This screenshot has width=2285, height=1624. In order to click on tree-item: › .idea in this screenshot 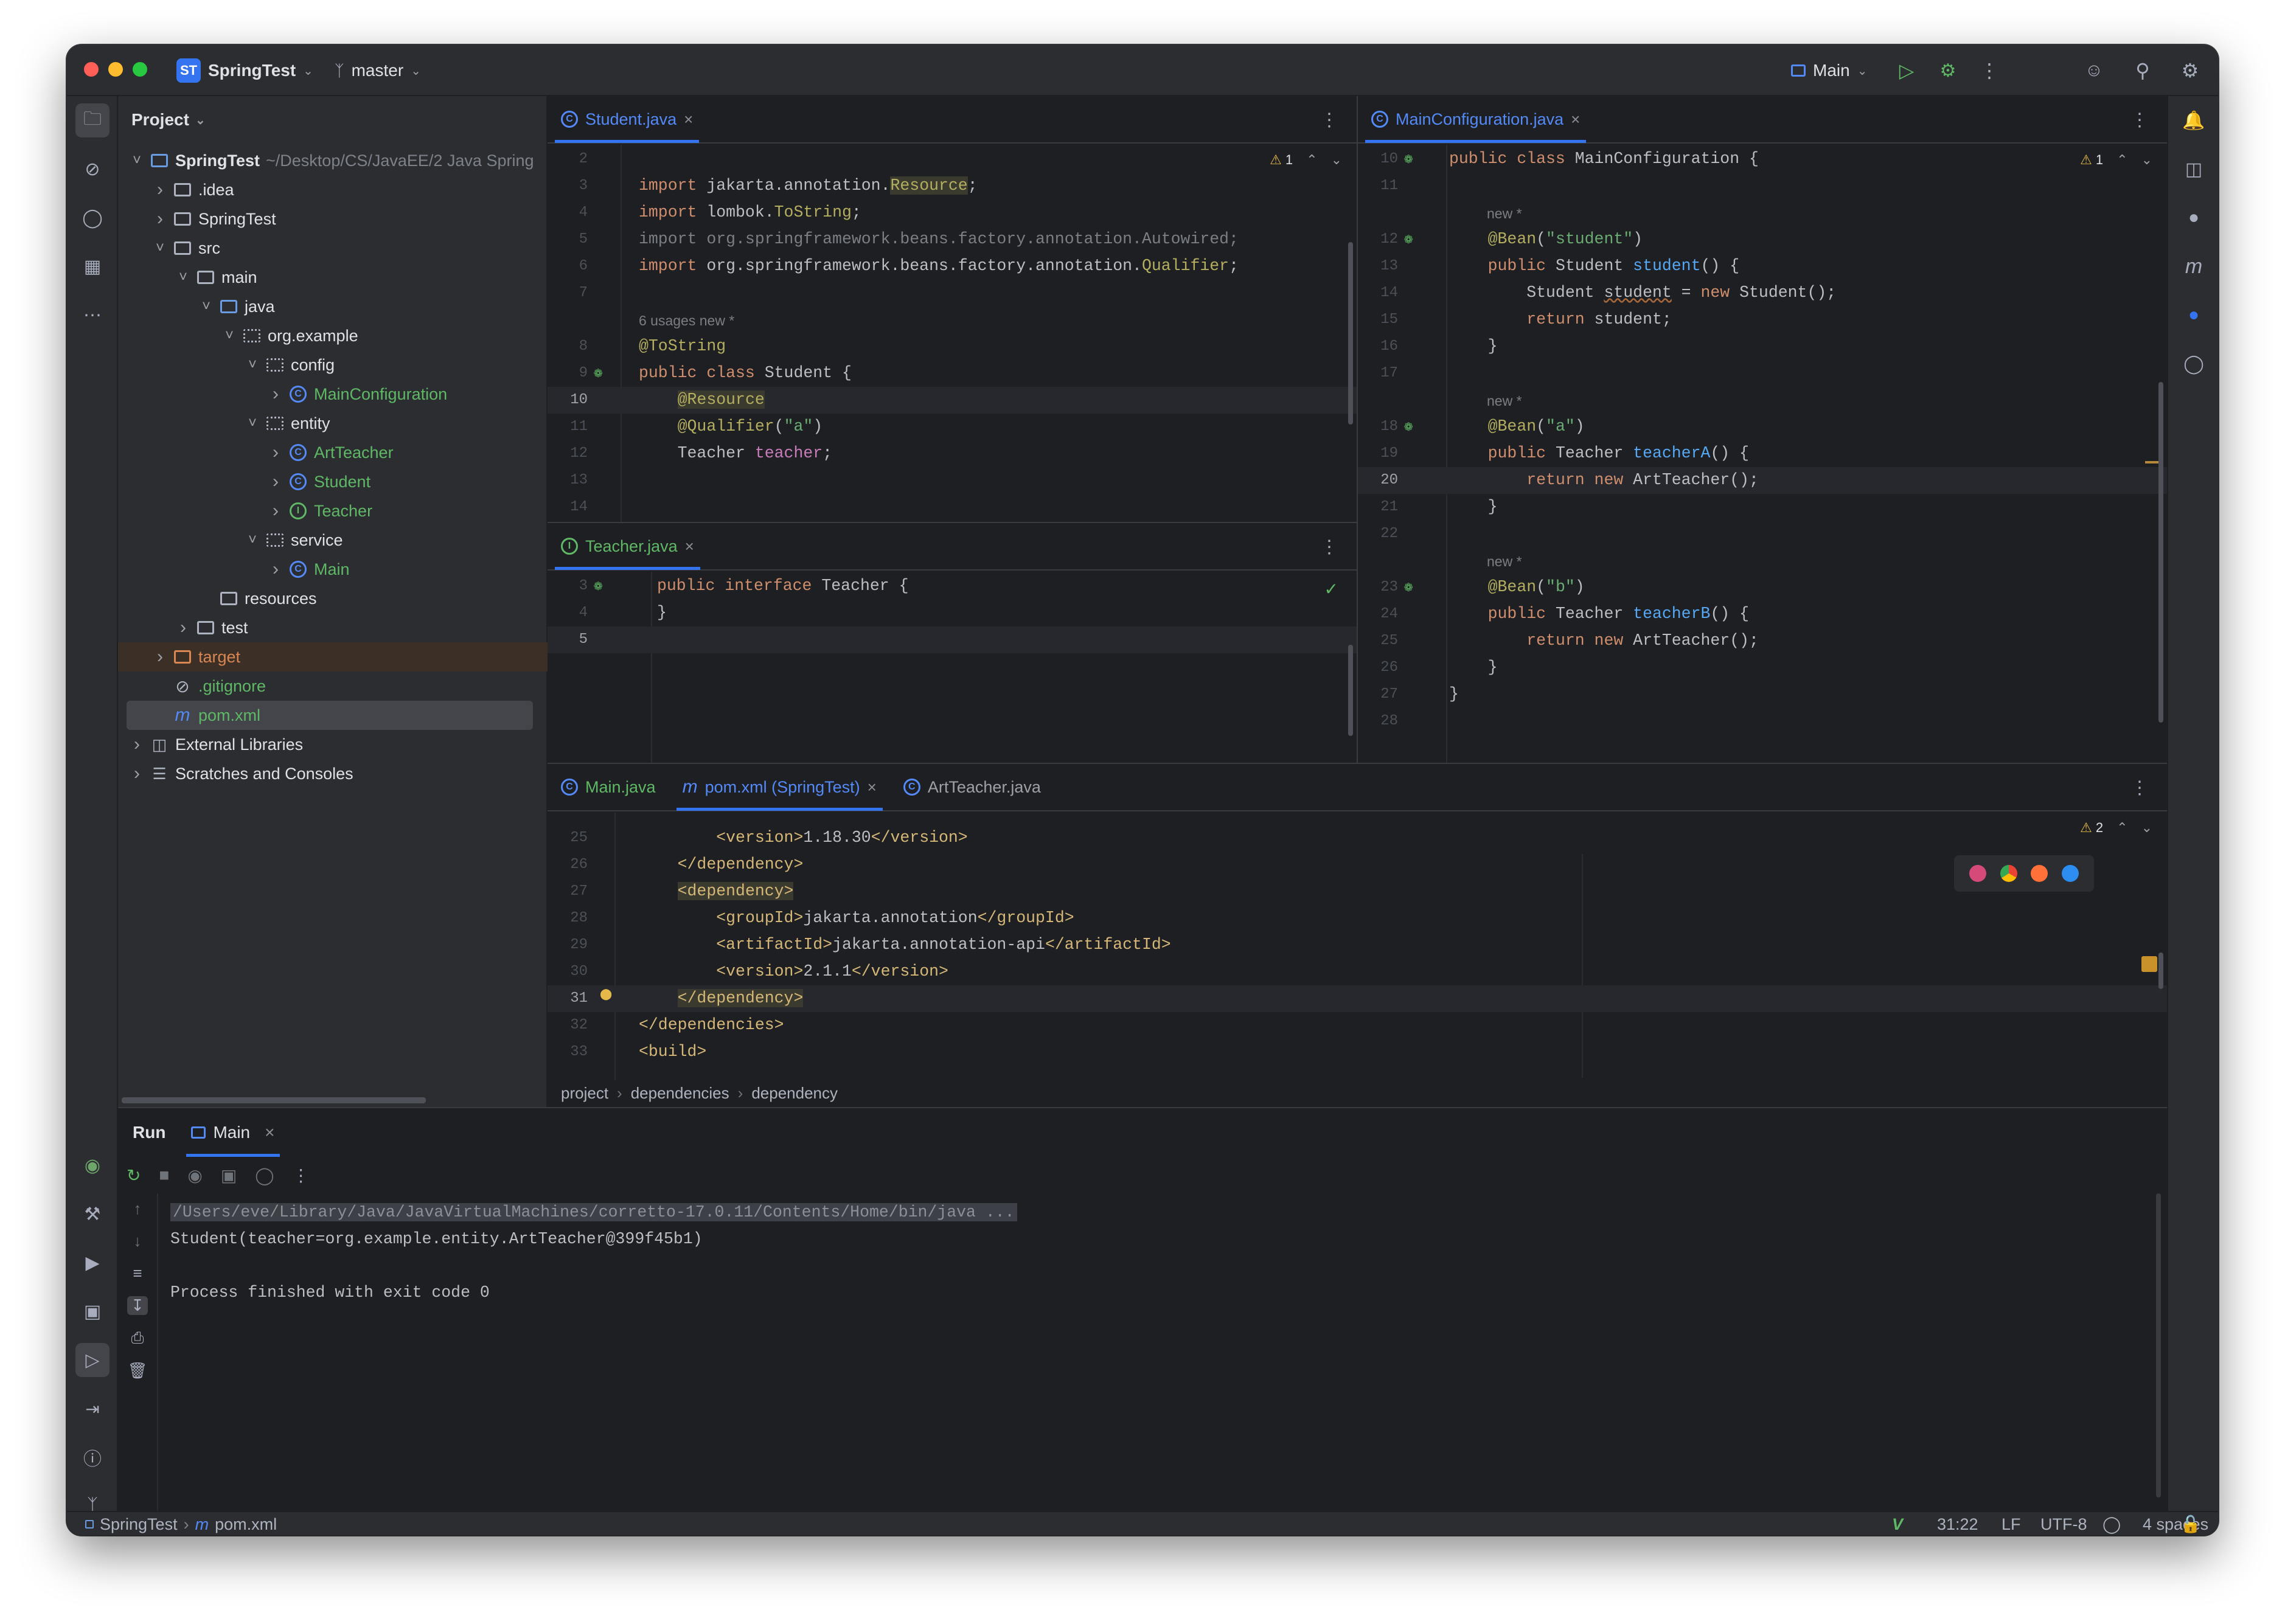, I will do `click(333, 189)`.